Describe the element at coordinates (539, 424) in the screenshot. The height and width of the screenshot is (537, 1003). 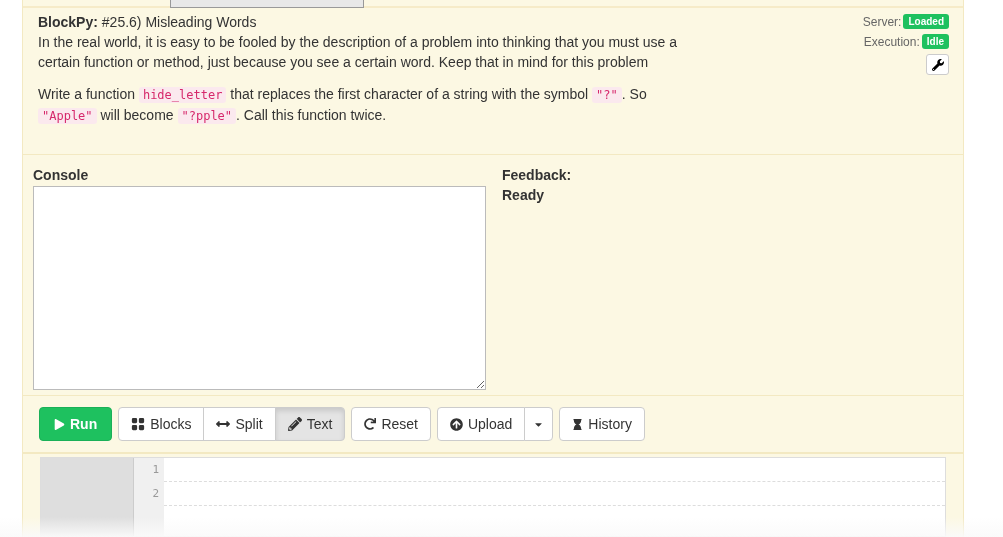
I see `upload-menu-button` at that location.